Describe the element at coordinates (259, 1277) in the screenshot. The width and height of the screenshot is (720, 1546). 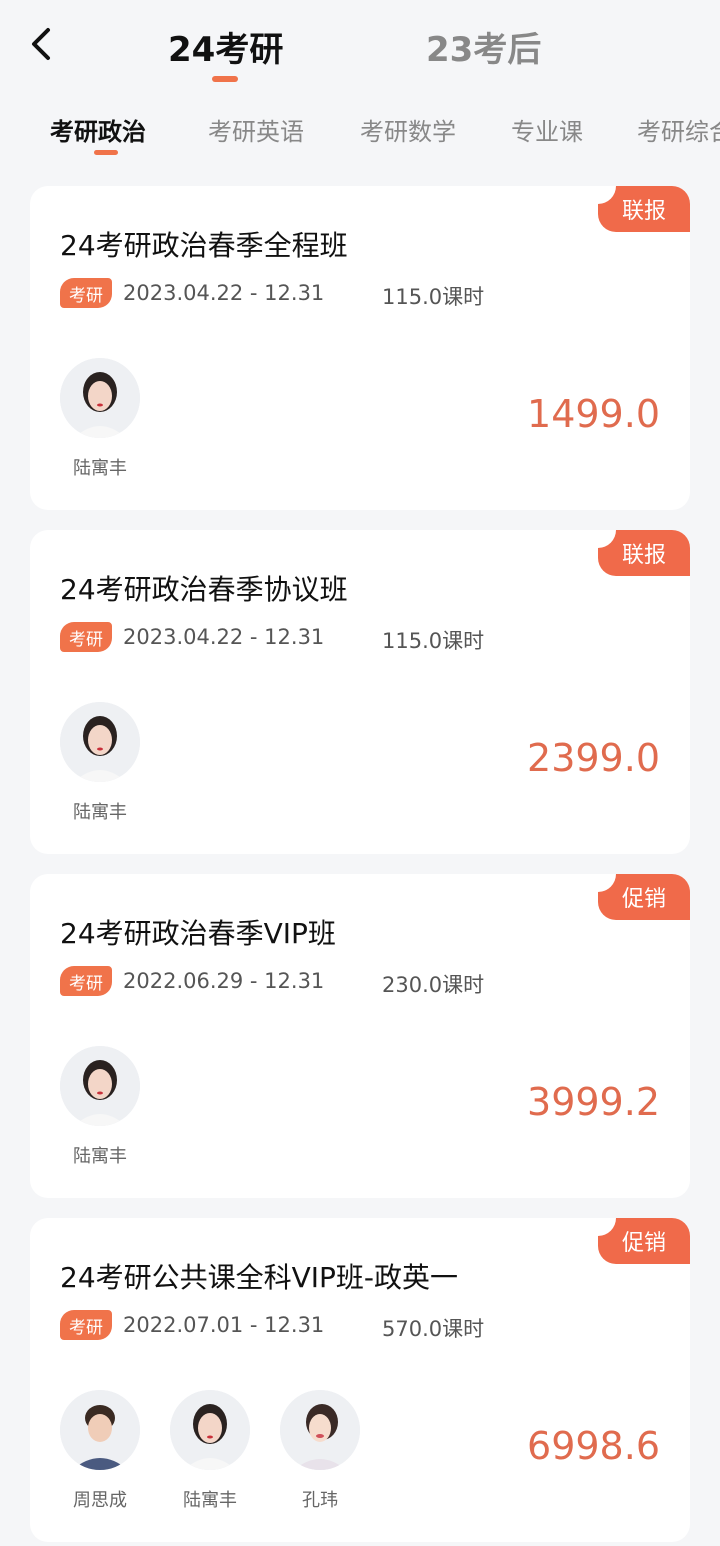
I see `course-title: 24考研公共课全科VIP班-政英一` at that location.